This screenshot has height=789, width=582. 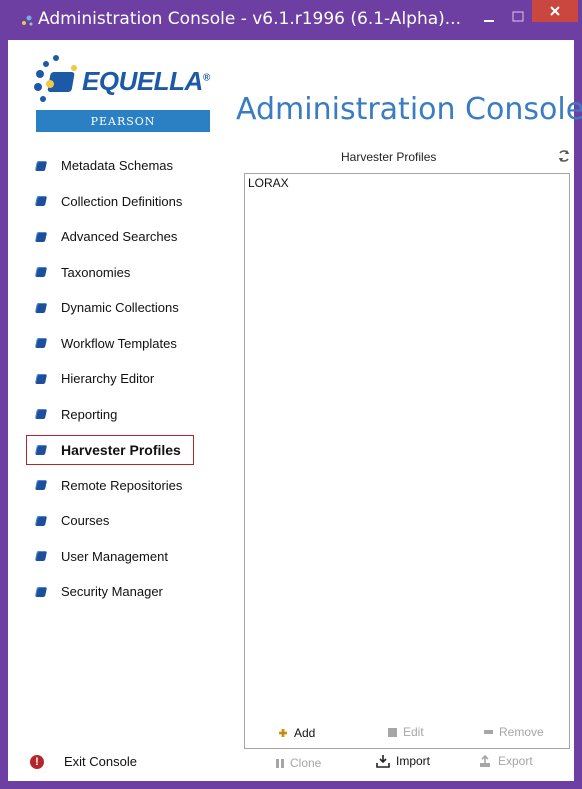 I want to click on close-button, so click(x=555, y=11).